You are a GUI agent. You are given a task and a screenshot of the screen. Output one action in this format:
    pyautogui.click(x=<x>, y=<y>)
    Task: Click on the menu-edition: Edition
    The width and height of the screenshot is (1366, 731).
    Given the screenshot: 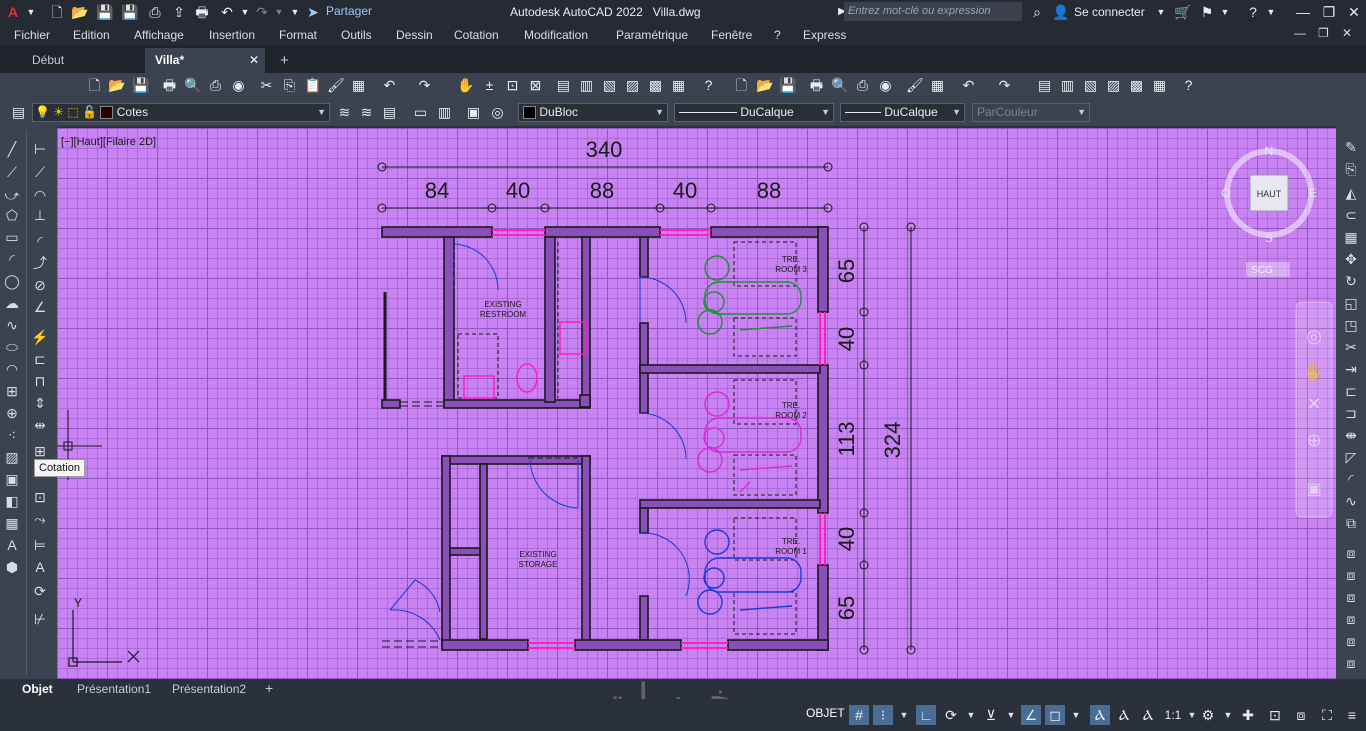 What is the action you would take?
    pyautogui.click(x=91, y=35)
    